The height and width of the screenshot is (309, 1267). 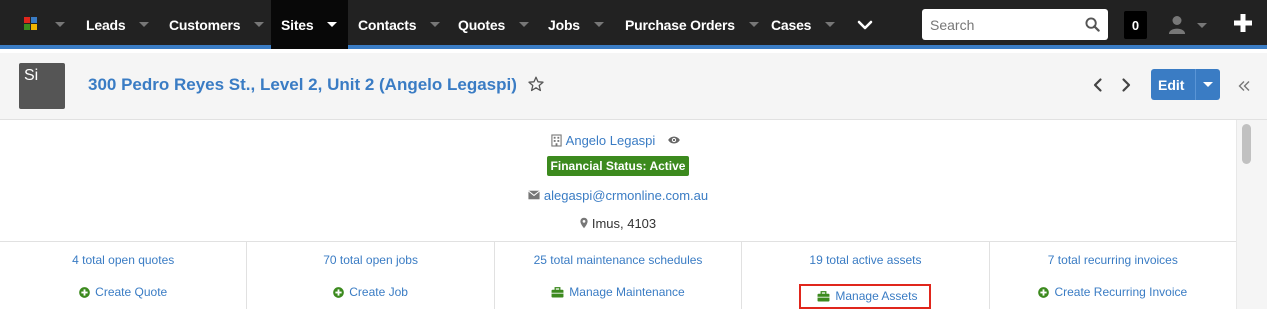 I want to click on manage-maintenance-label: Manage Maintenance, so click(x=627, y=292).